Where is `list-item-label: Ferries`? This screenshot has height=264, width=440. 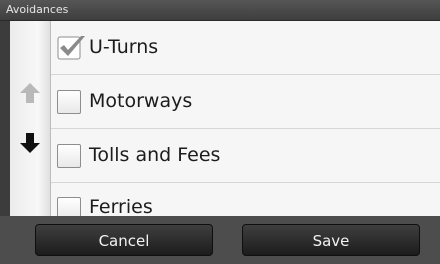 list-item-label: Ferries is located at coordinates (121, 206).